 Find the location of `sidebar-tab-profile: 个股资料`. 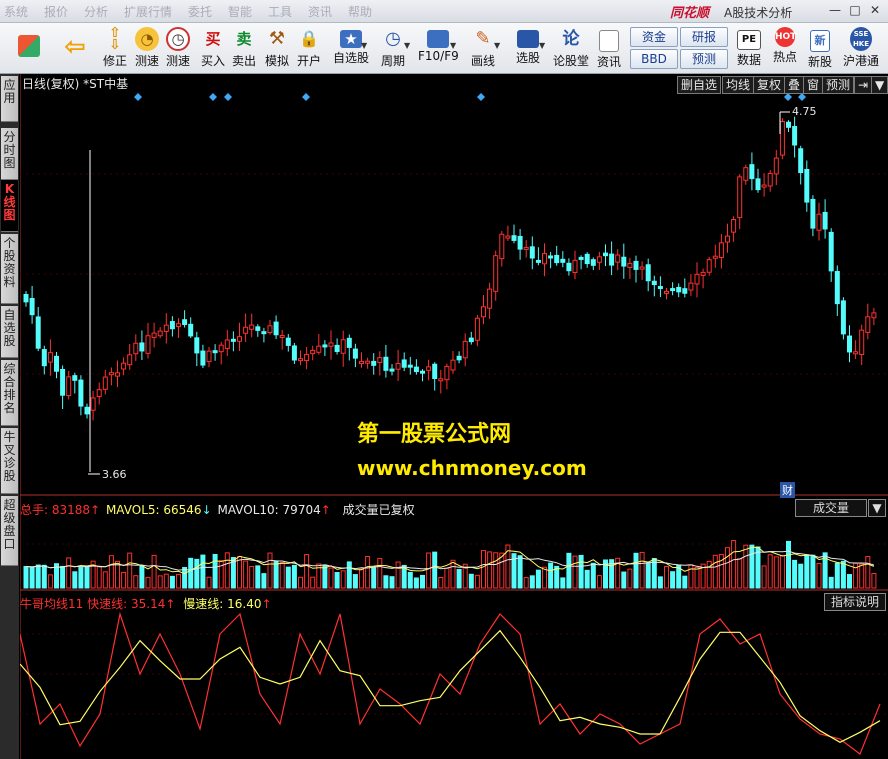

sidebar-tab-profile: 个股资料 is located at coordinates (9, 269).